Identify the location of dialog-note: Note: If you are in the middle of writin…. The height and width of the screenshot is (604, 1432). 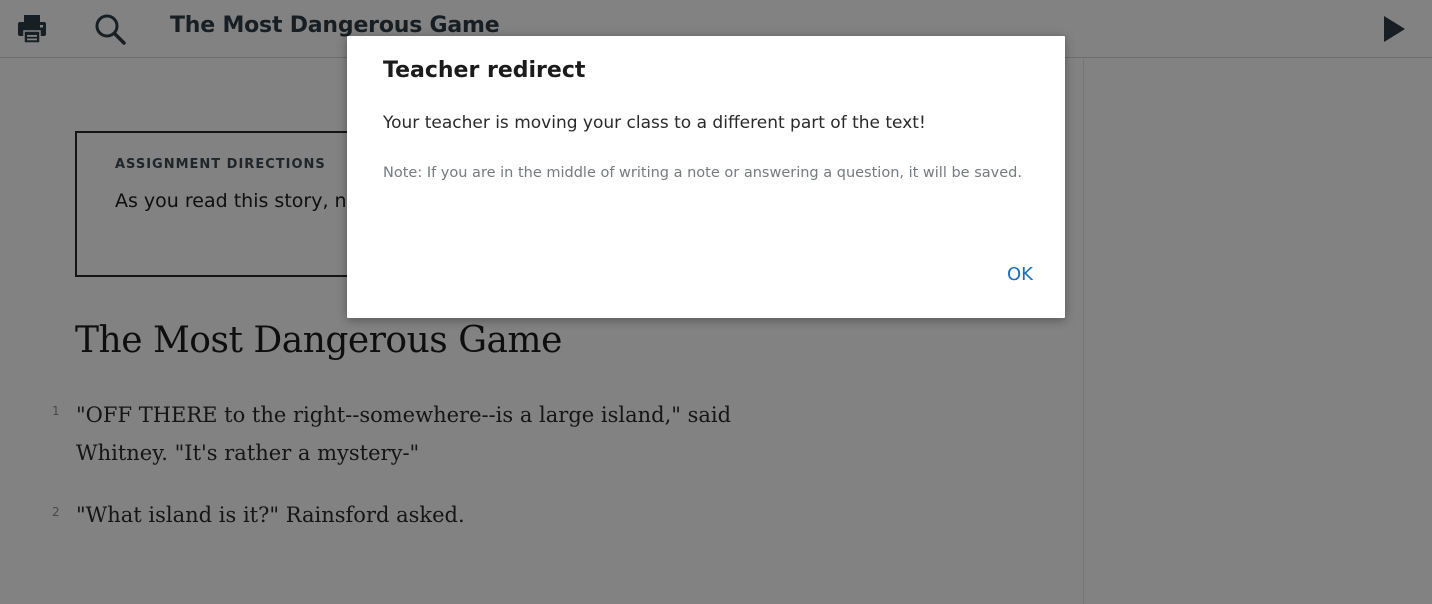
(702, 173).